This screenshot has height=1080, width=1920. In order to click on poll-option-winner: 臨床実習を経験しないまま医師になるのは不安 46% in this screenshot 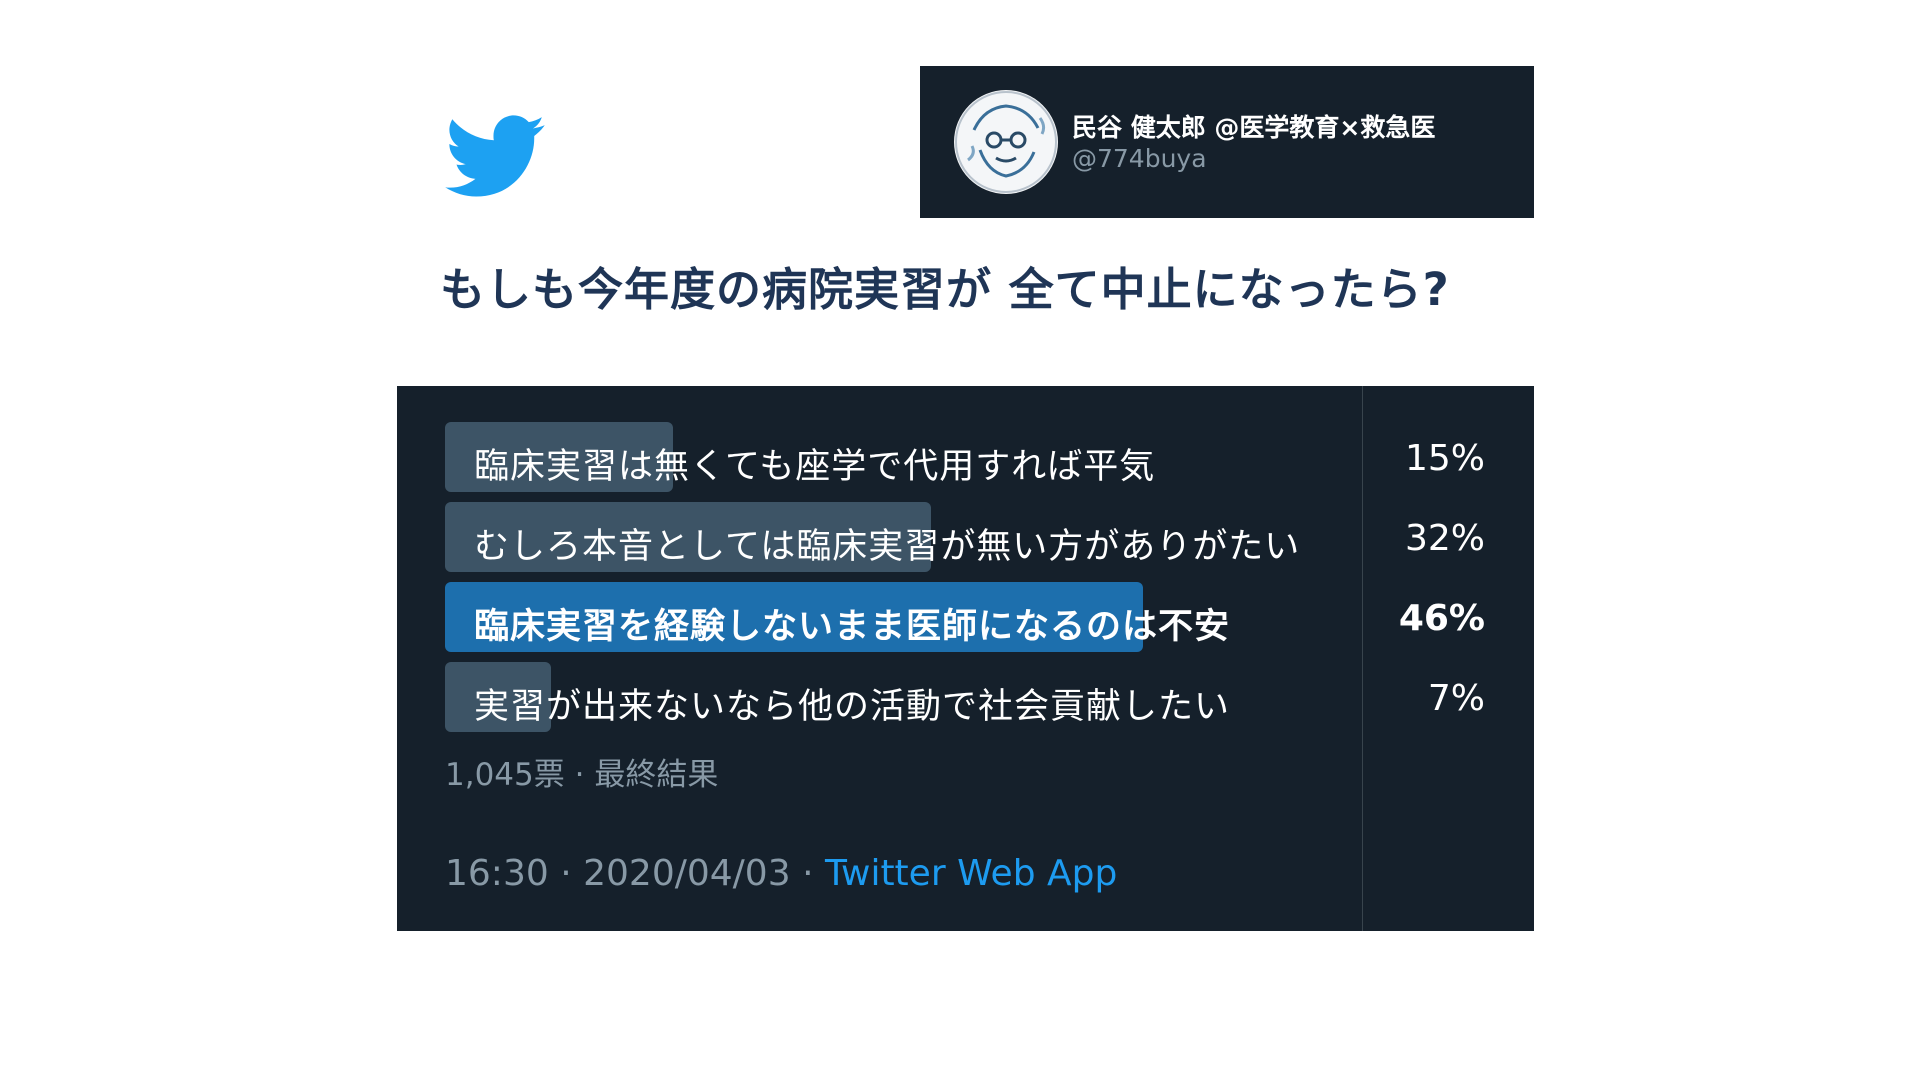, I will do `click(965, 617)`.